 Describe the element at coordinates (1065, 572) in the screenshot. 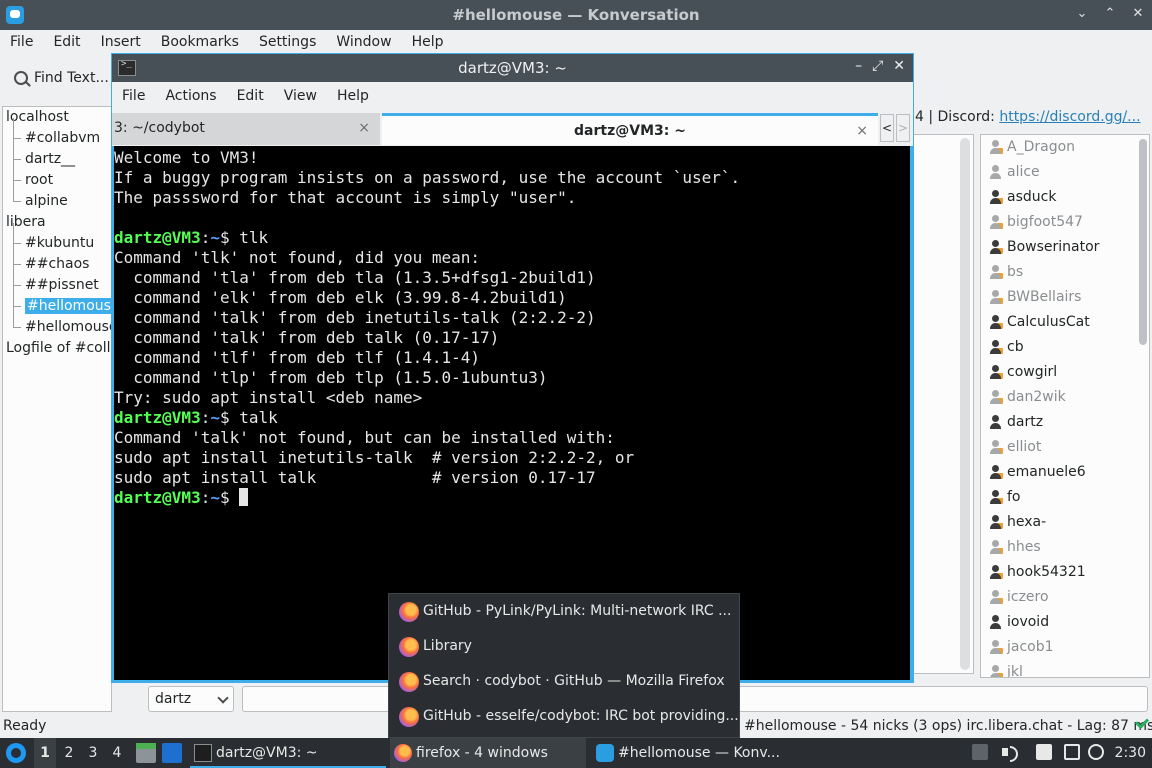

I see `nick-item: hook54321` at that location.